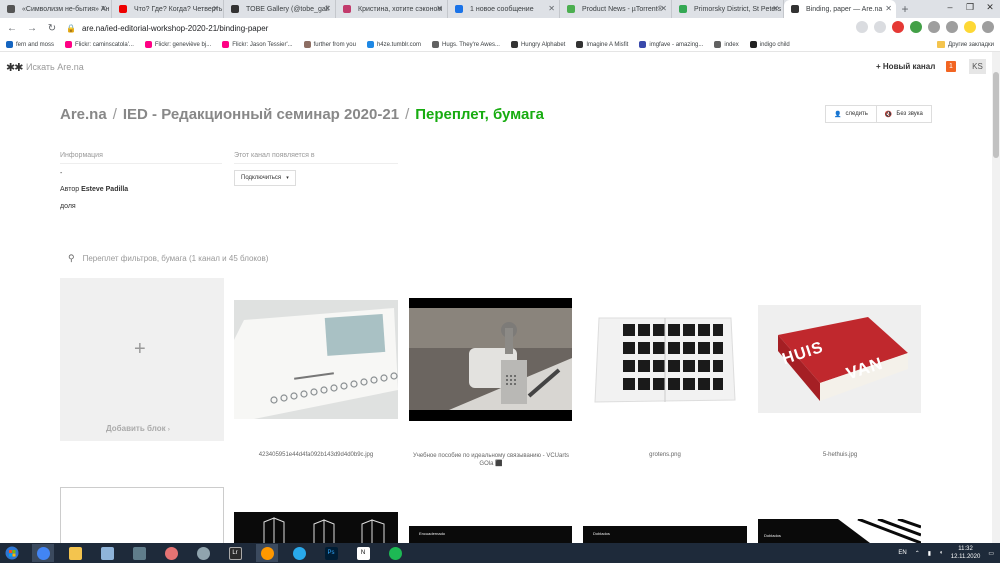  Describe the element at coordinates (307, 44) in the screenshot. I see `bookmark-icon` at that location.